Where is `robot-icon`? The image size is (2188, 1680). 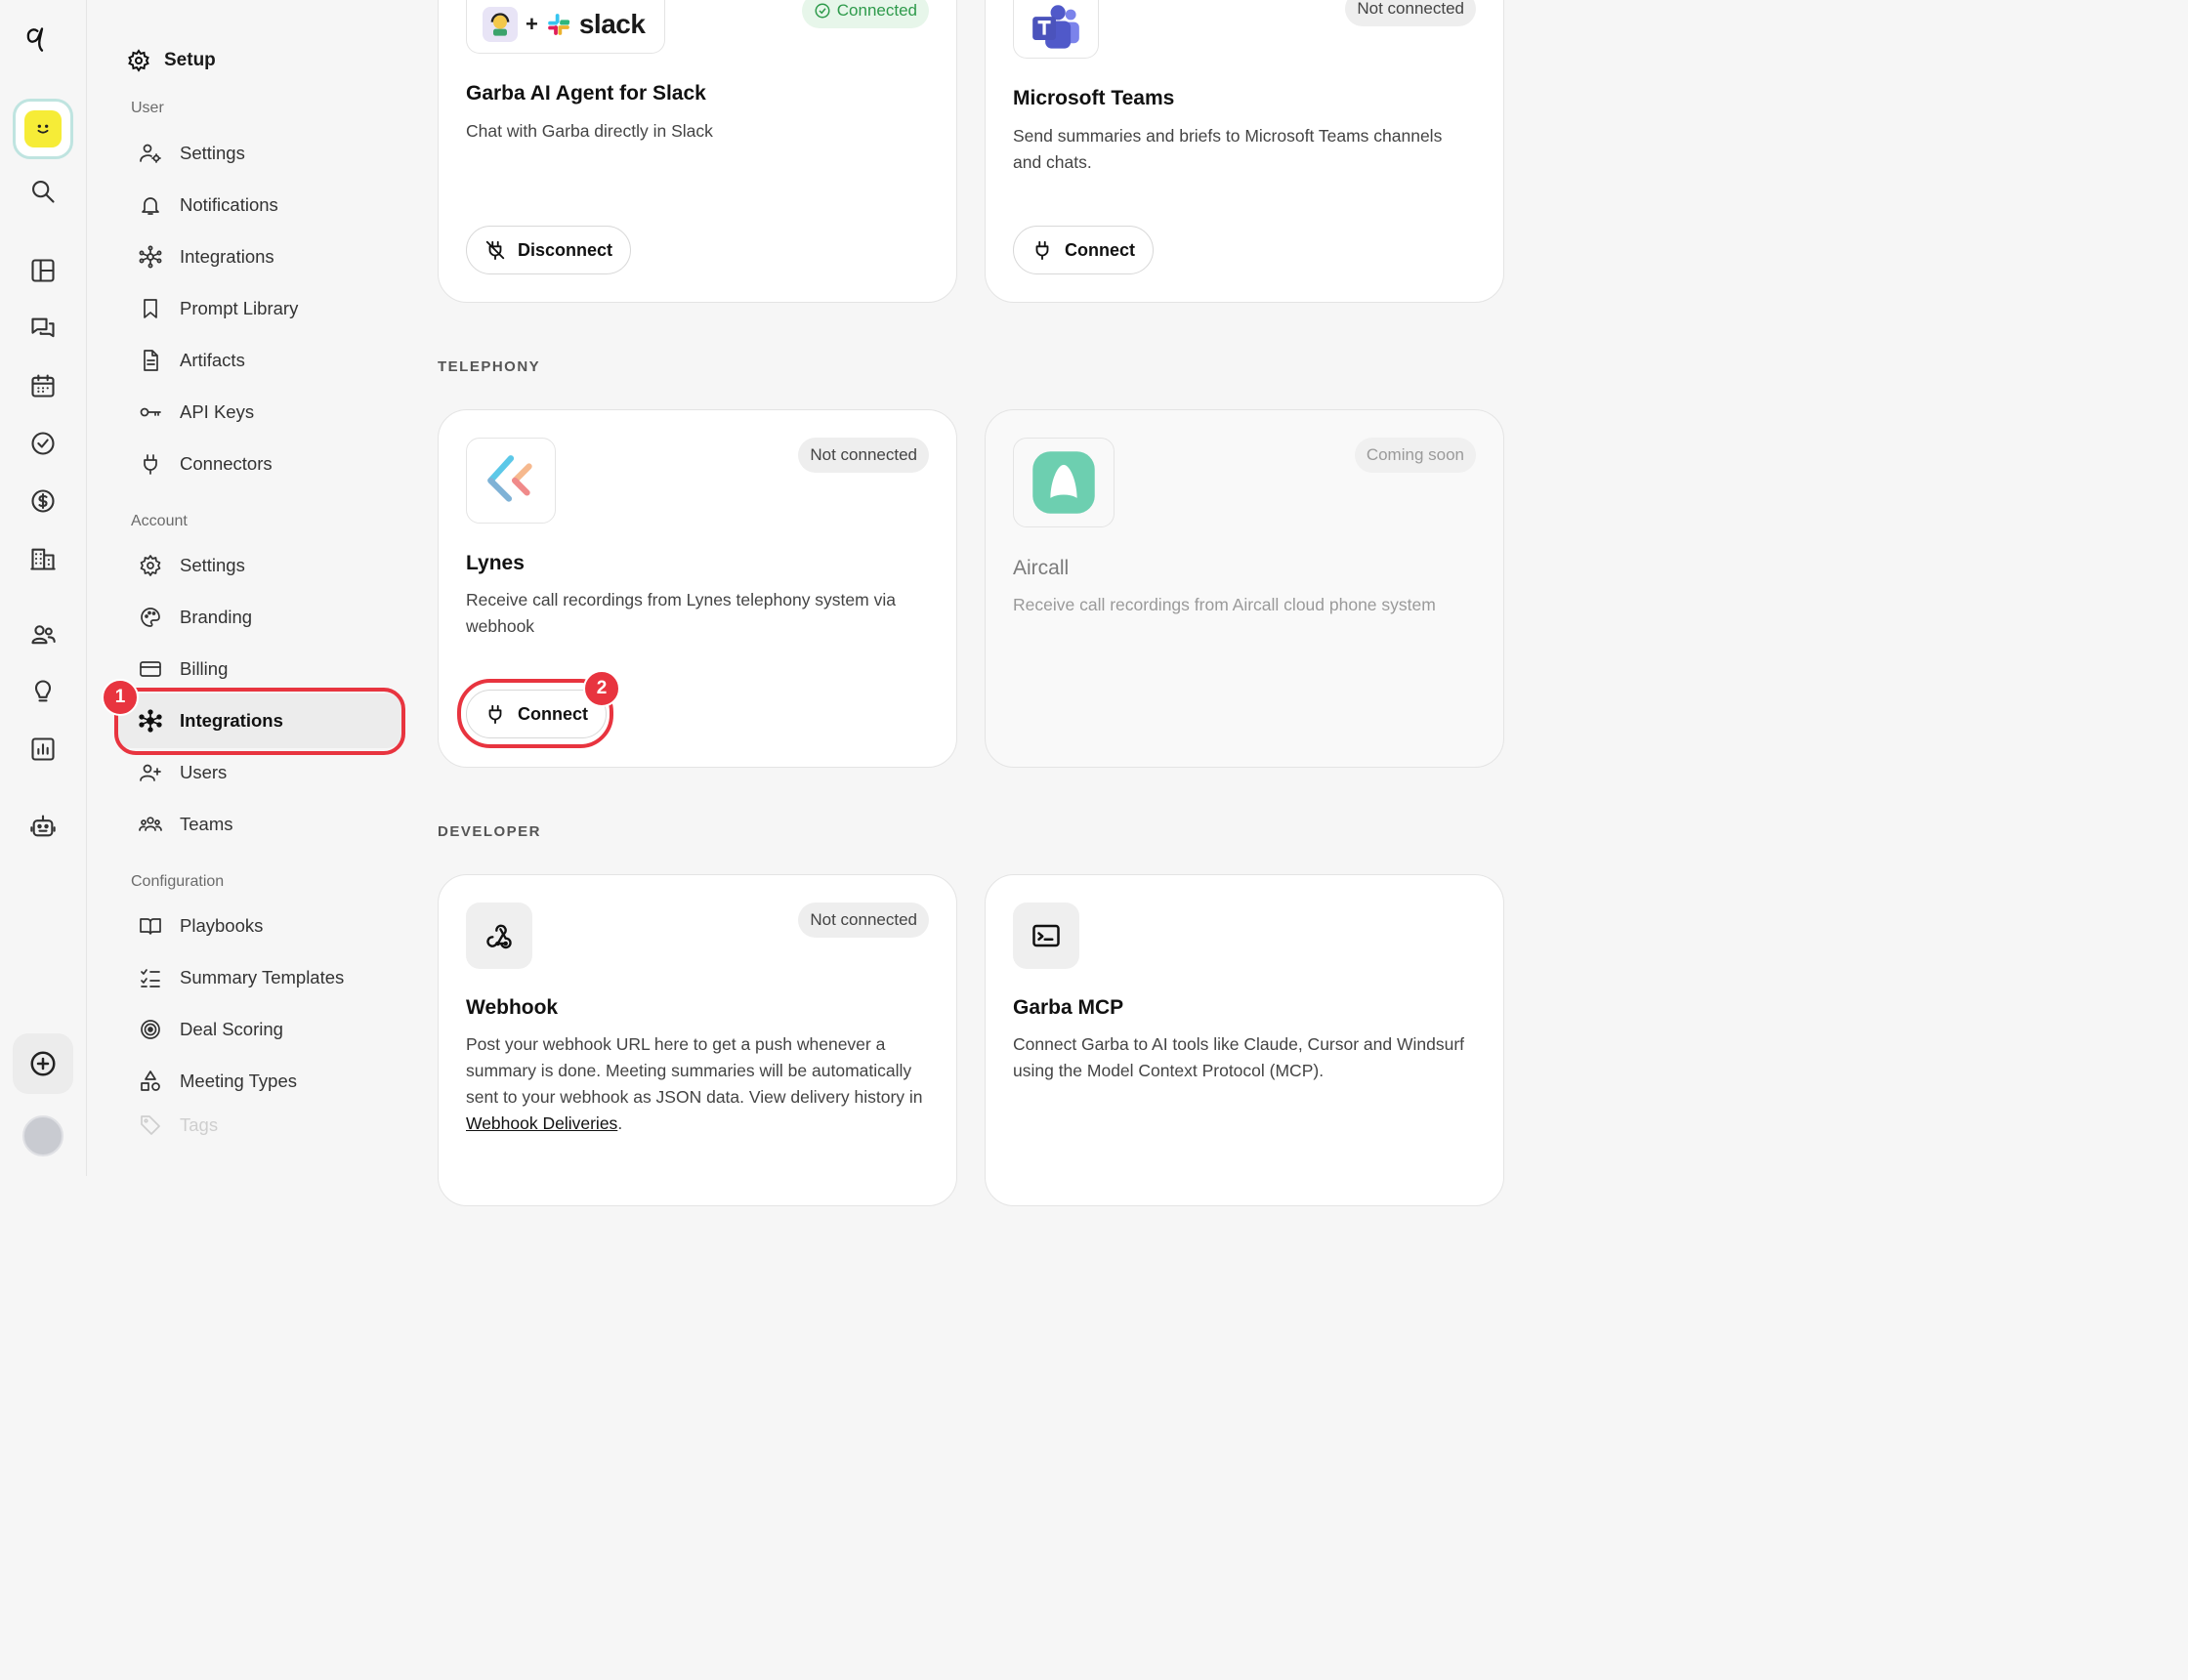 robot-icon is located at coordinates (43, 826).